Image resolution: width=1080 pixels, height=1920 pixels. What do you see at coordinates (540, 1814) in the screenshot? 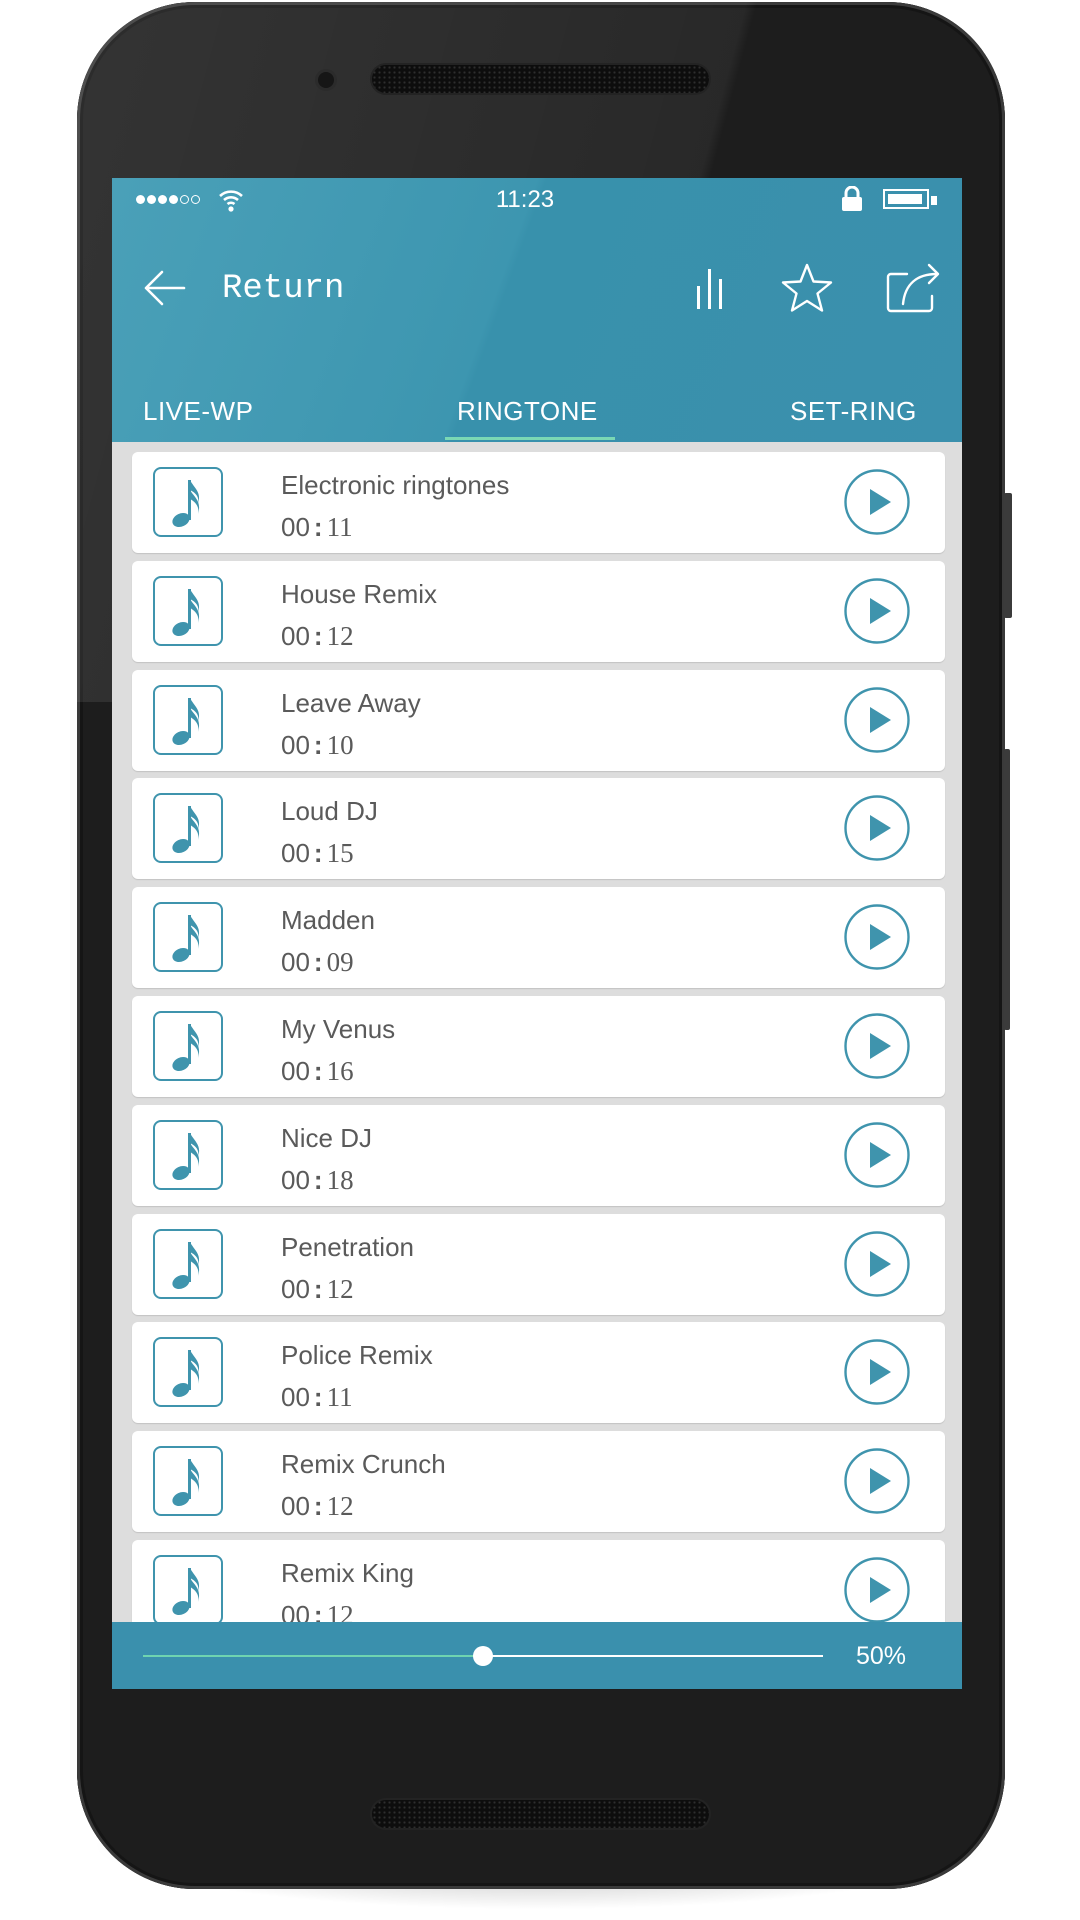
I see `bottom-speaker-grille` at bounding box center [540, 1814].